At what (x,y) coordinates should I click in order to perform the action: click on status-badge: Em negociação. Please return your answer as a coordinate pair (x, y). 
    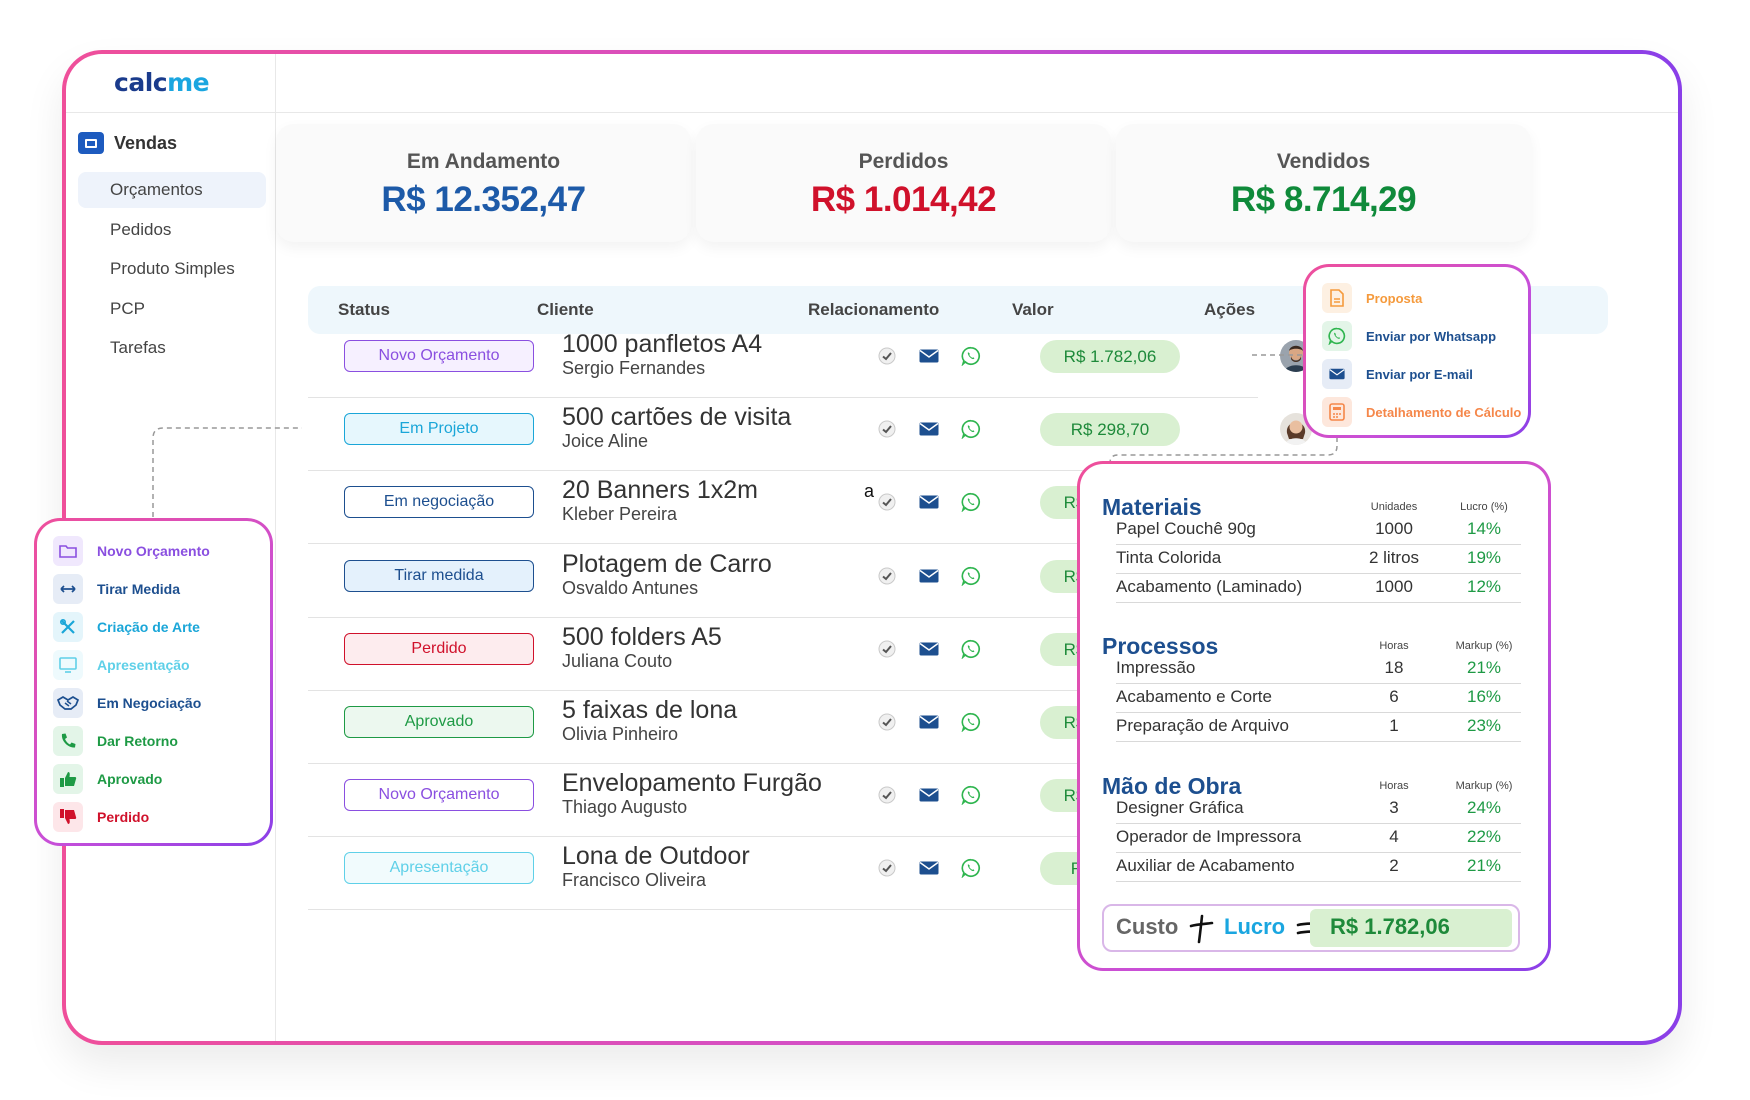
    Looking at the image, I should click on (439, 502).